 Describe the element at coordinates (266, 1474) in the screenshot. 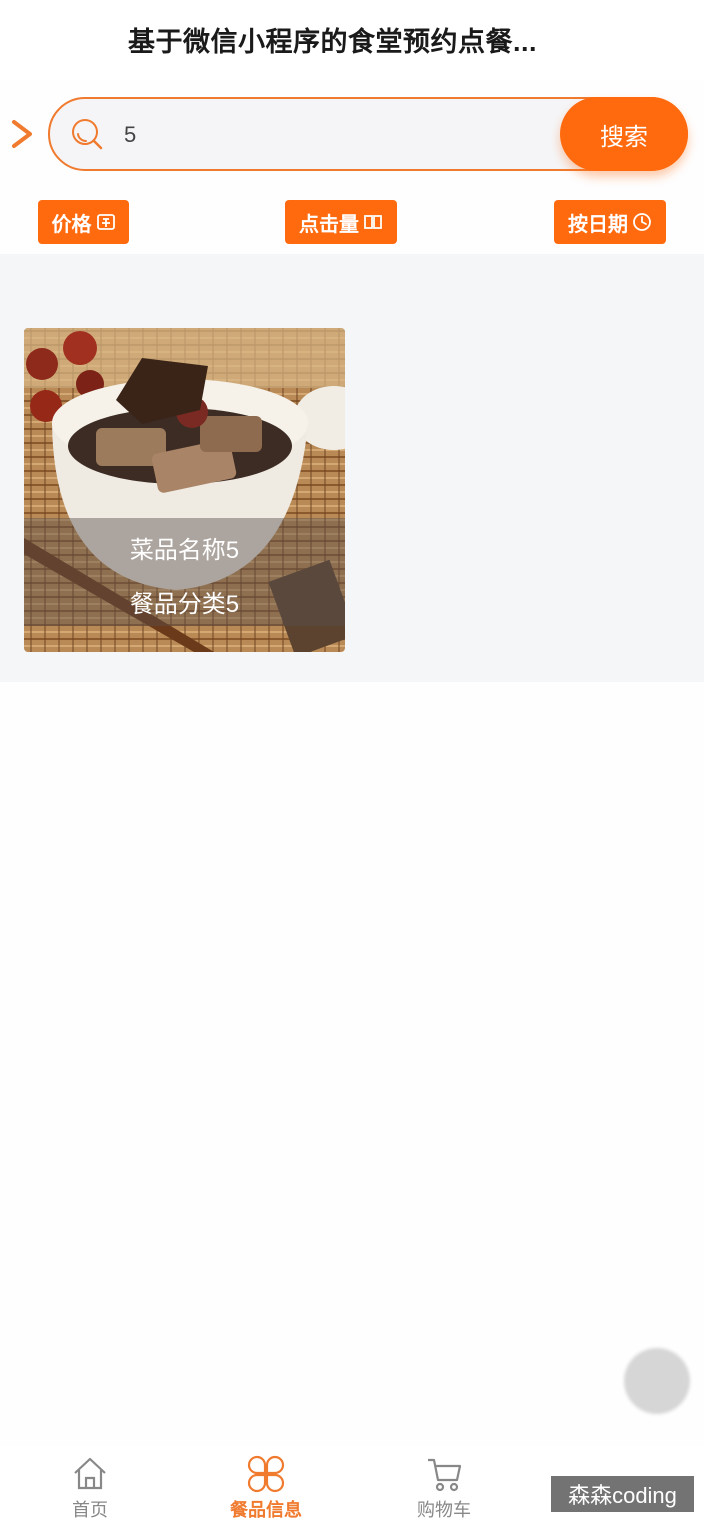

I see `clover-grid-icon` at that location.